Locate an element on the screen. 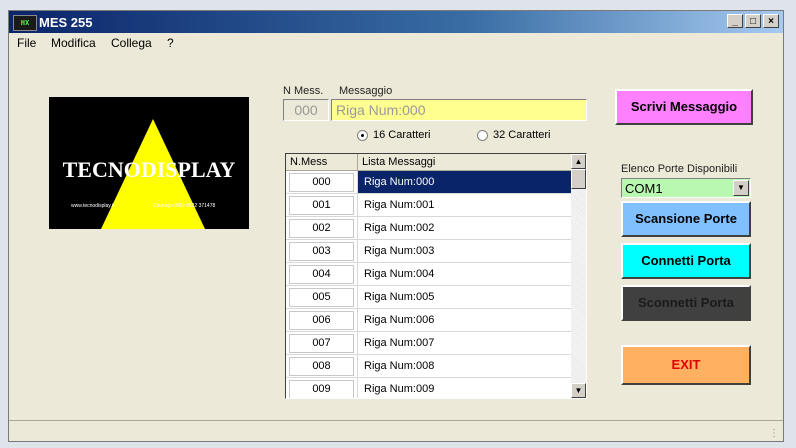  list-item: 004 Riga Num:004 is located at coordinates (429, 274).